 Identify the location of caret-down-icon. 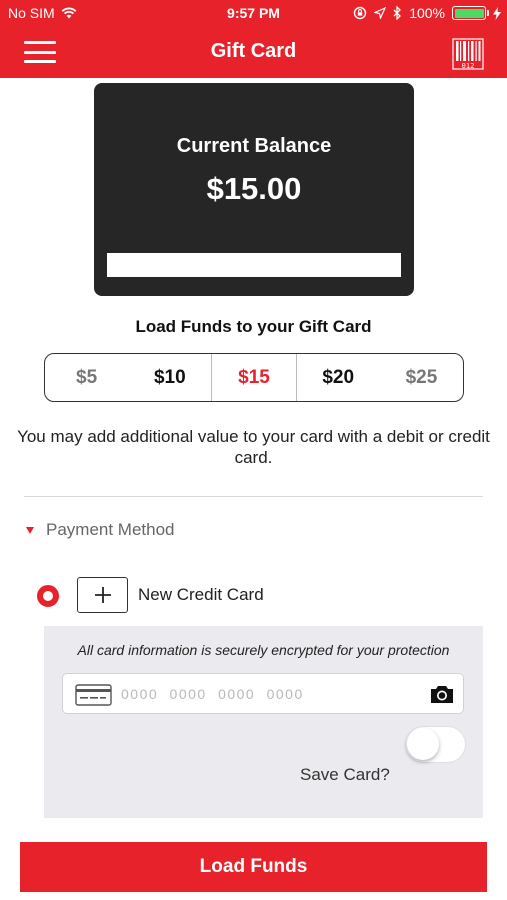
(30, 530).